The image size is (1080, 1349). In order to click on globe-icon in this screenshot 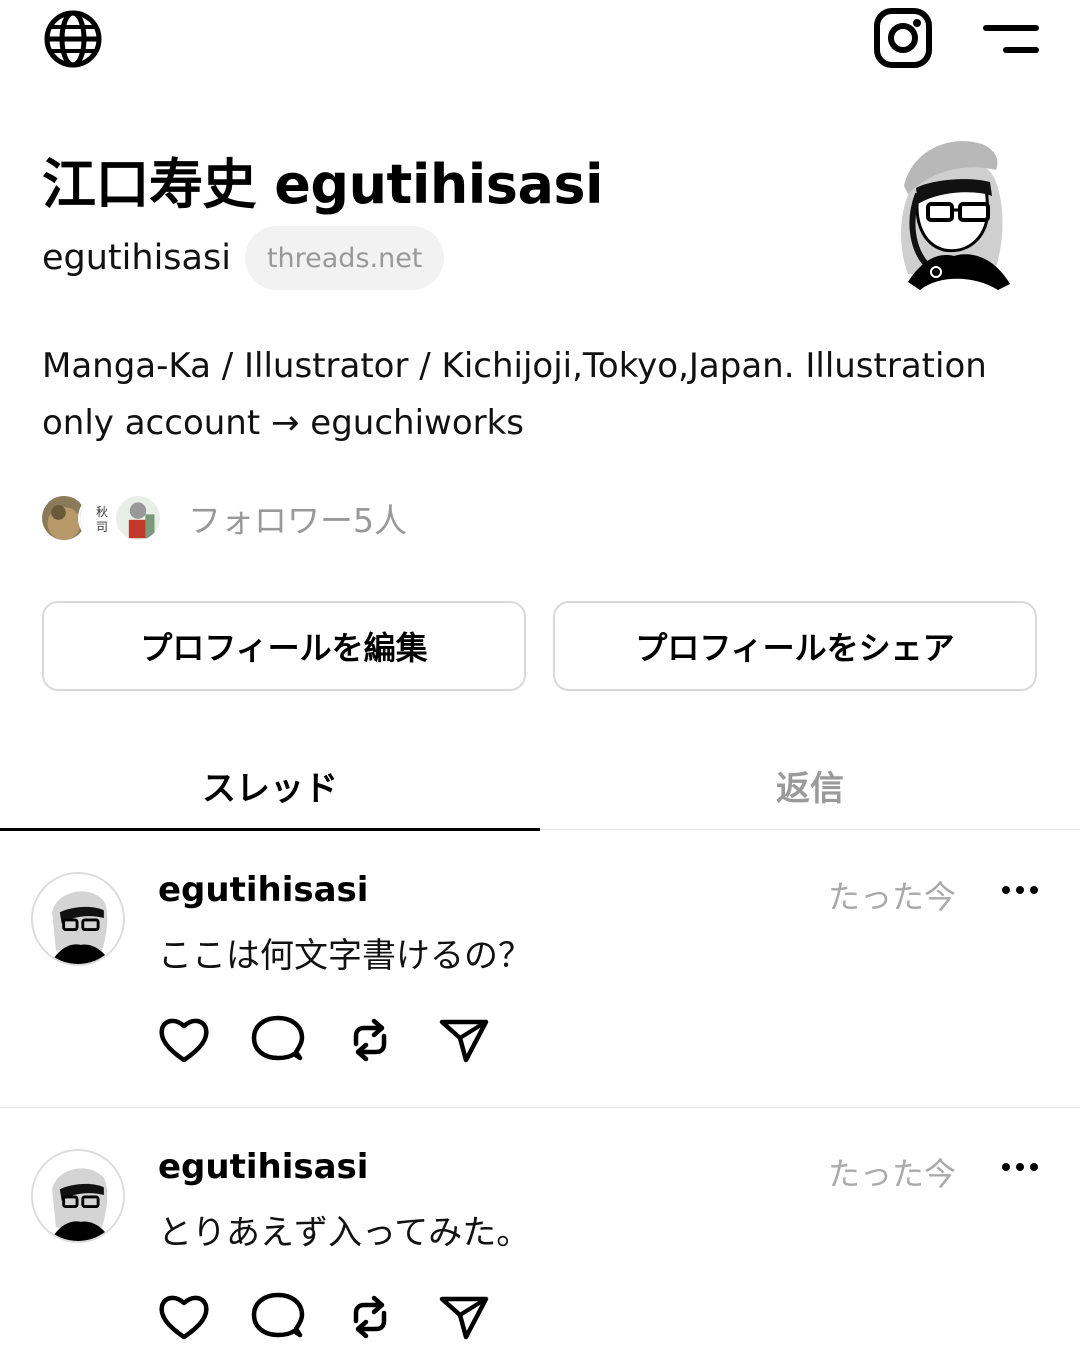, I will do `click(73, 39)`.